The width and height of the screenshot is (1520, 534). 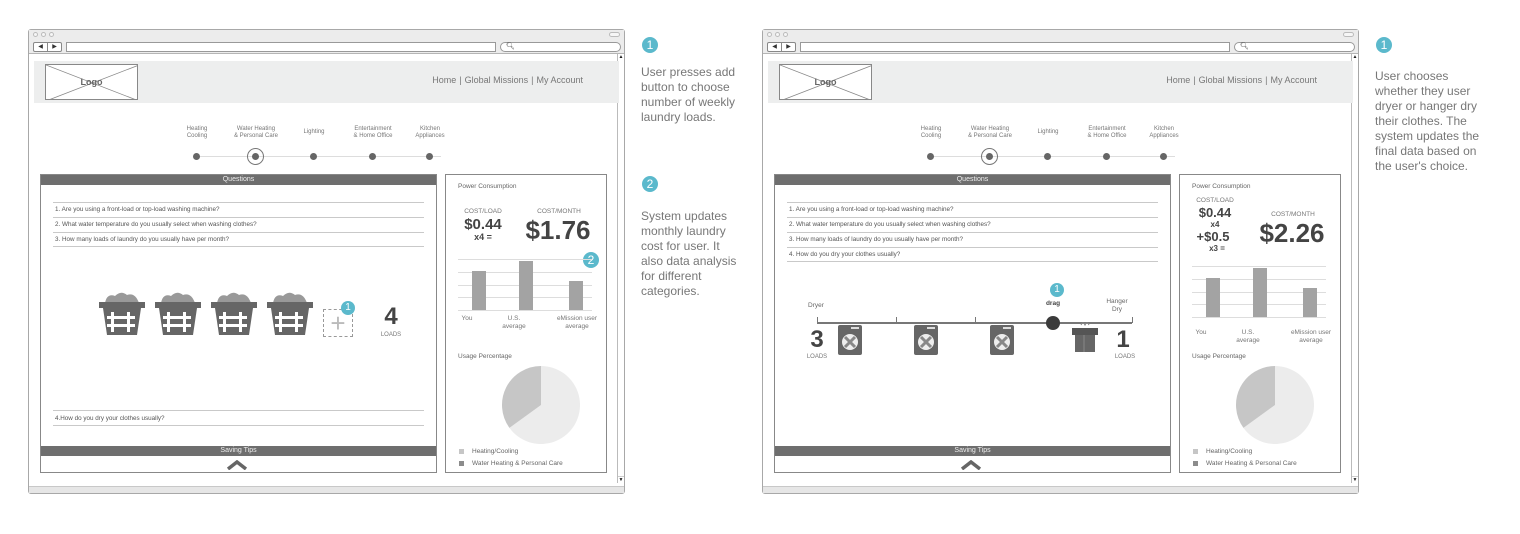 I want to click on pie-chart, so click(x=1275, y=405).